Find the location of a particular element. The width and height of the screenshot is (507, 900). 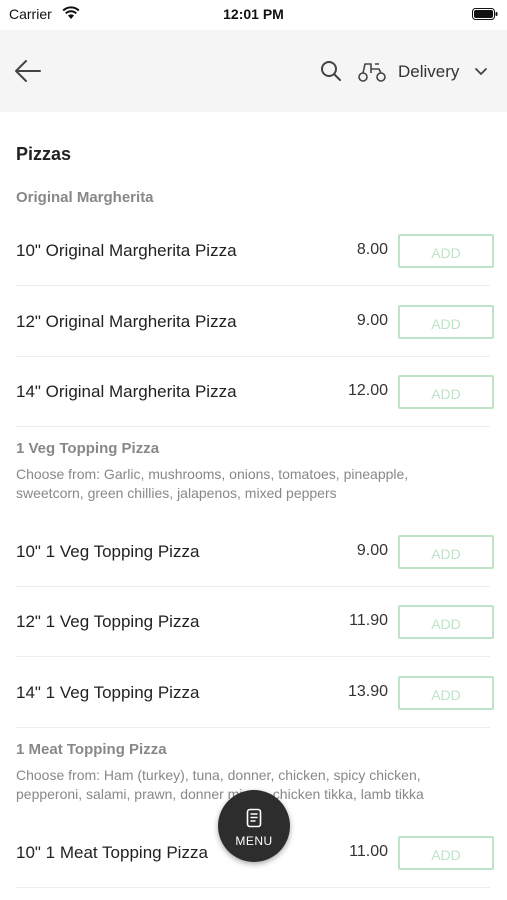

status-bar: Carrier 12:01 PM is located at coordinates (253, 15).